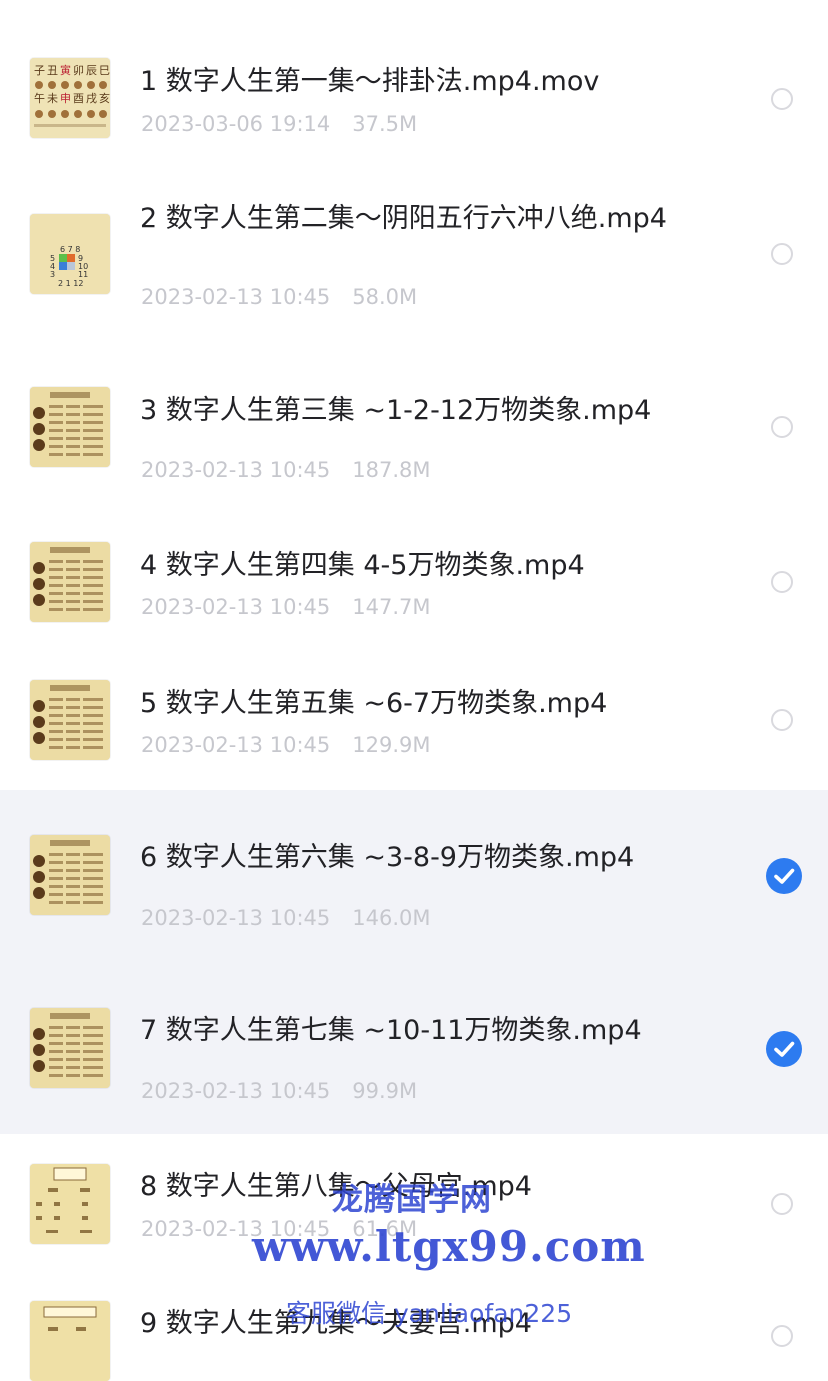 The image size is (828, 1381). Describe the element at coordinates (65, 98) in the screenshot. I see `svg-text: 申` at that location.